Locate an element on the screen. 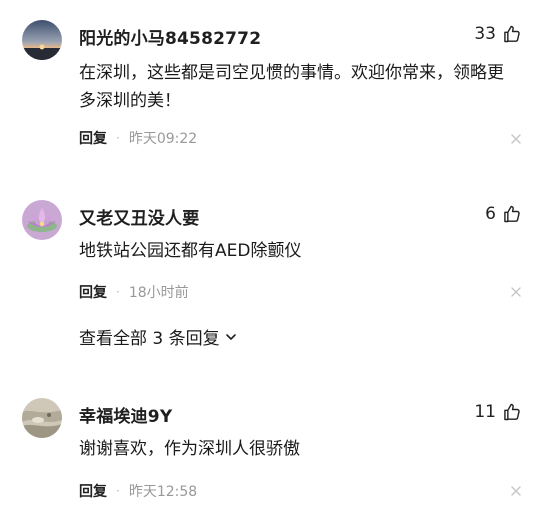 Image resolution: width=550 pixels, height=531 pixels. timestamp: 昨天09:22 is located at coordinates (163, 139).